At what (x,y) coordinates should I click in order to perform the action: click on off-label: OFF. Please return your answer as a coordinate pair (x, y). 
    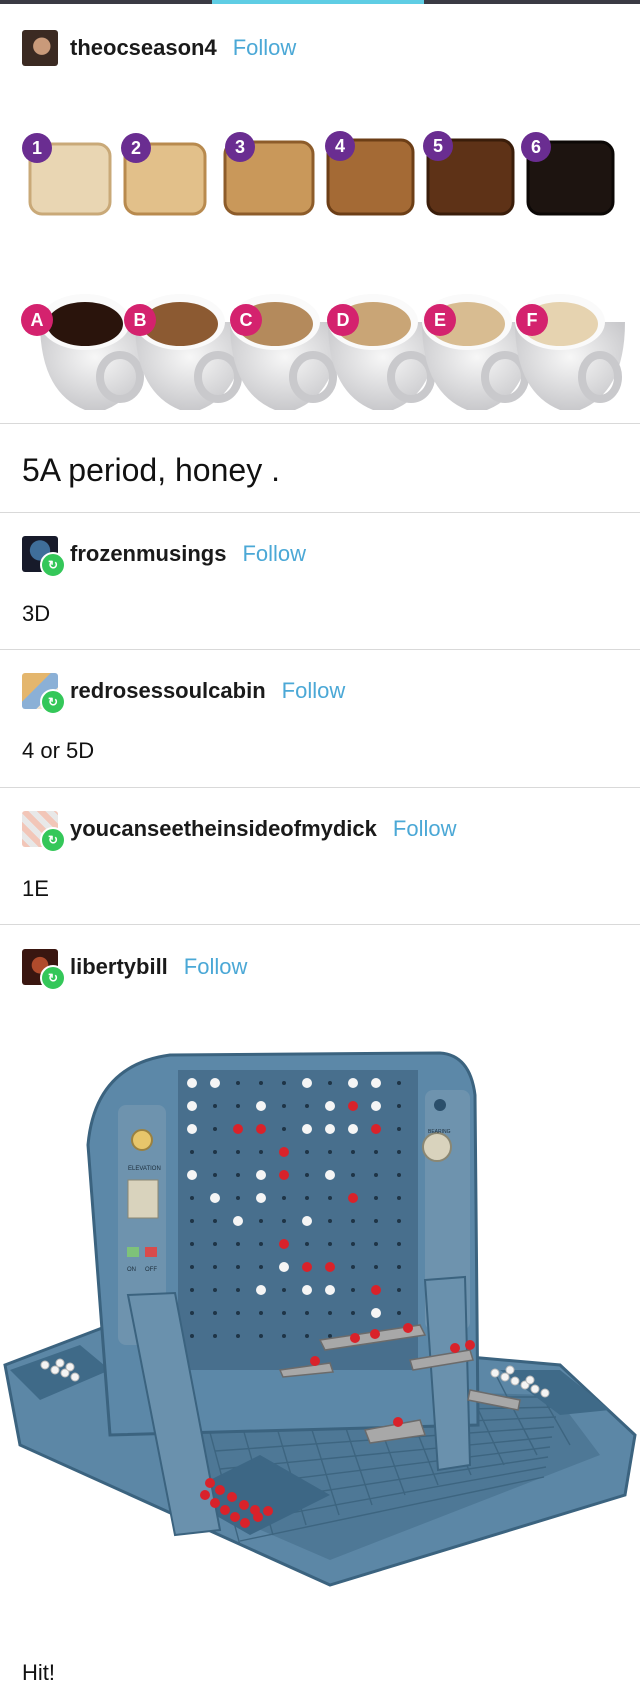
    Looking at the image, I should click on (151, 1270).